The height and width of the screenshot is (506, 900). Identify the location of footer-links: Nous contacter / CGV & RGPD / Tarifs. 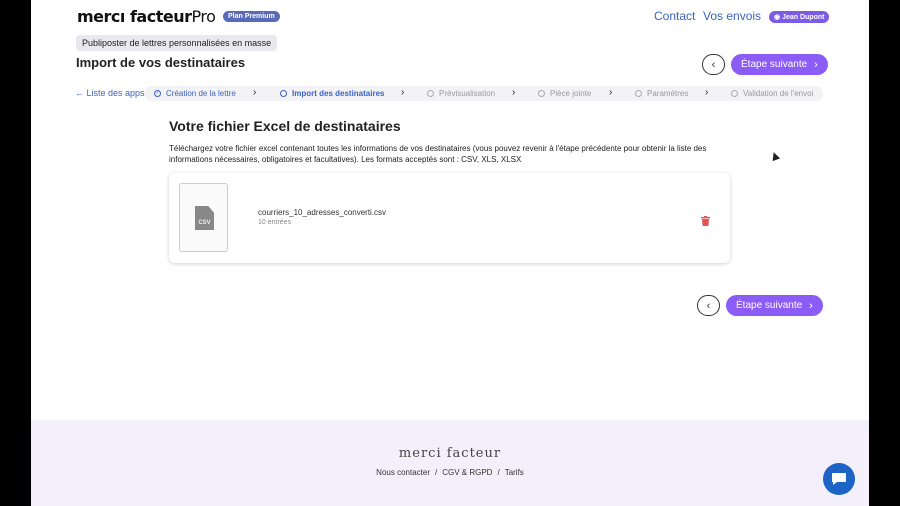
(450, 472).